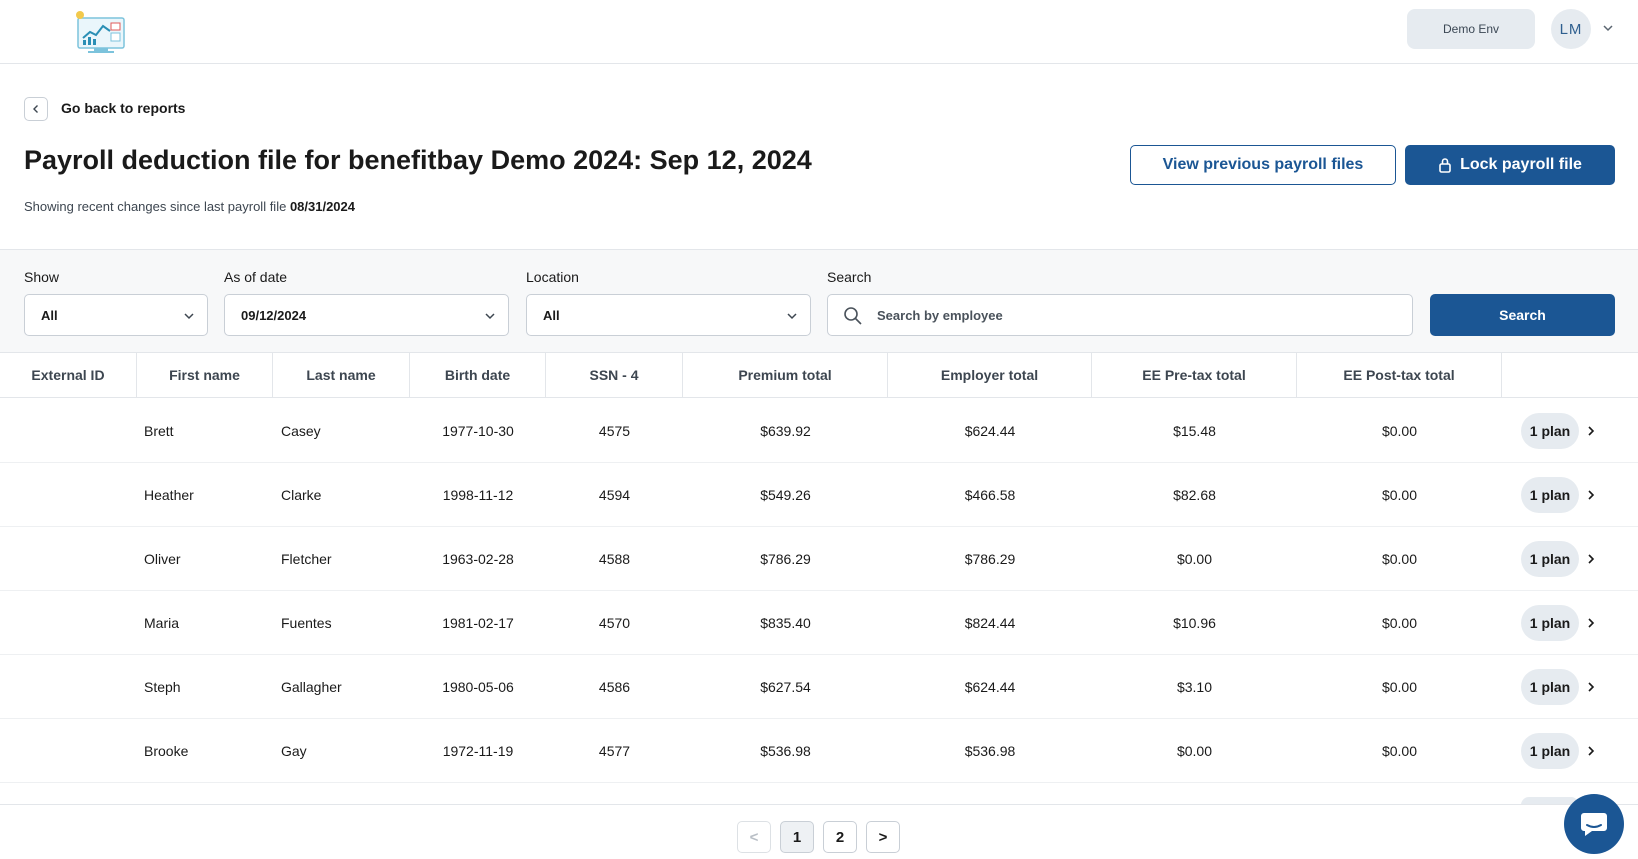 The width and height of the screenshot is (1638, 859). I want to click on cell-premium-total: $786.29, so click(785, 559).